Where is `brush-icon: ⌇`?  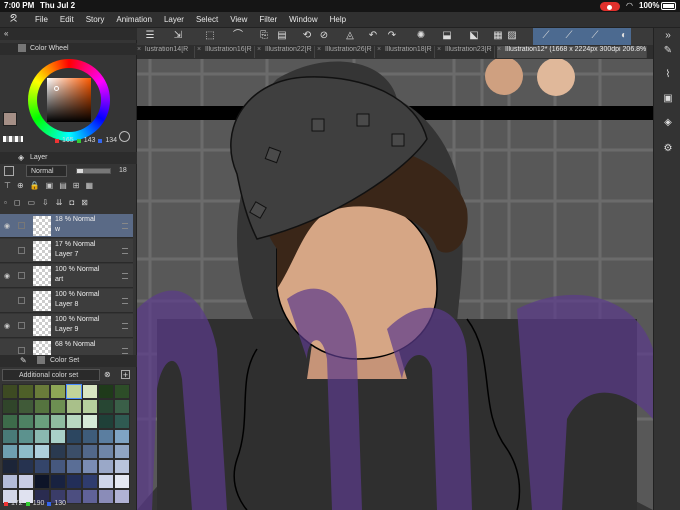 brush-icon: ⌇ is located at coordinates (668, 75).